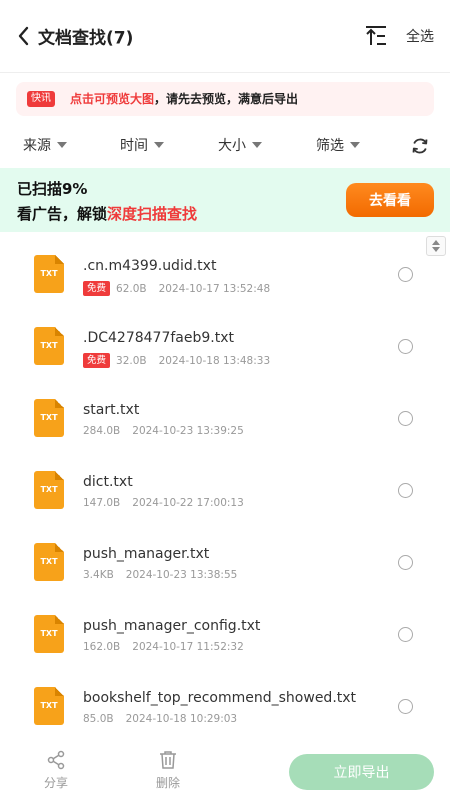 This screenshot has height=800, width=450. Describe the element at coordinates (108, 482) in the screenshot. I see `file-name: dict.txt` at that location.